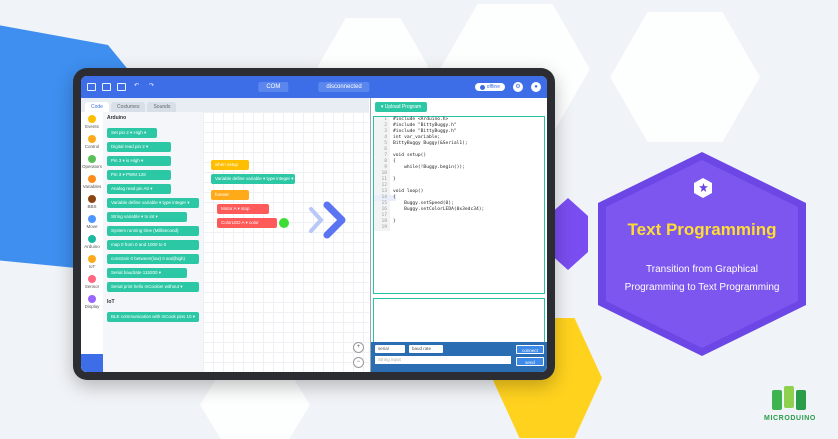 The image size is (838, 439). I want to click on category-item: Control, so click(92, 142).